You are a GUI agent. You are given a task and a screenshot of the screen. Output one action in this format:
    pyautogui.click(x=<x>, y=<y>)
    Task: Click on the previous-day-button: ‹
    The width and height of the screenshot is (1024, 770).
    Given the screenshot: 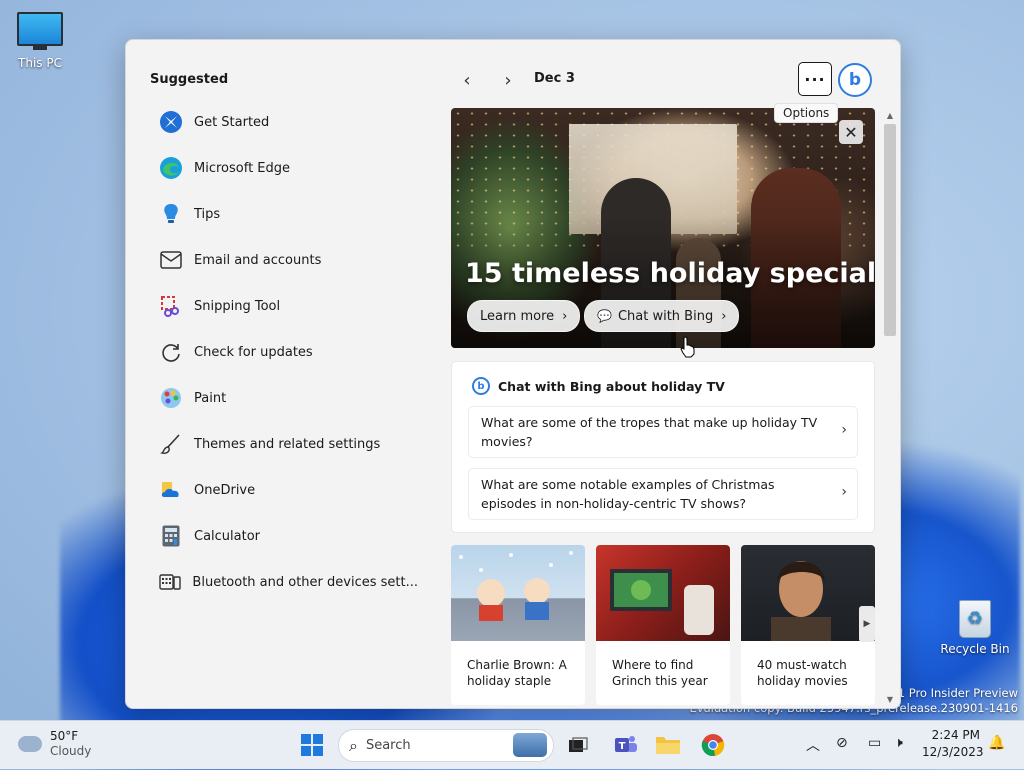 What is the action you would take?
    pyautogui.click(x=467, y=80)
    